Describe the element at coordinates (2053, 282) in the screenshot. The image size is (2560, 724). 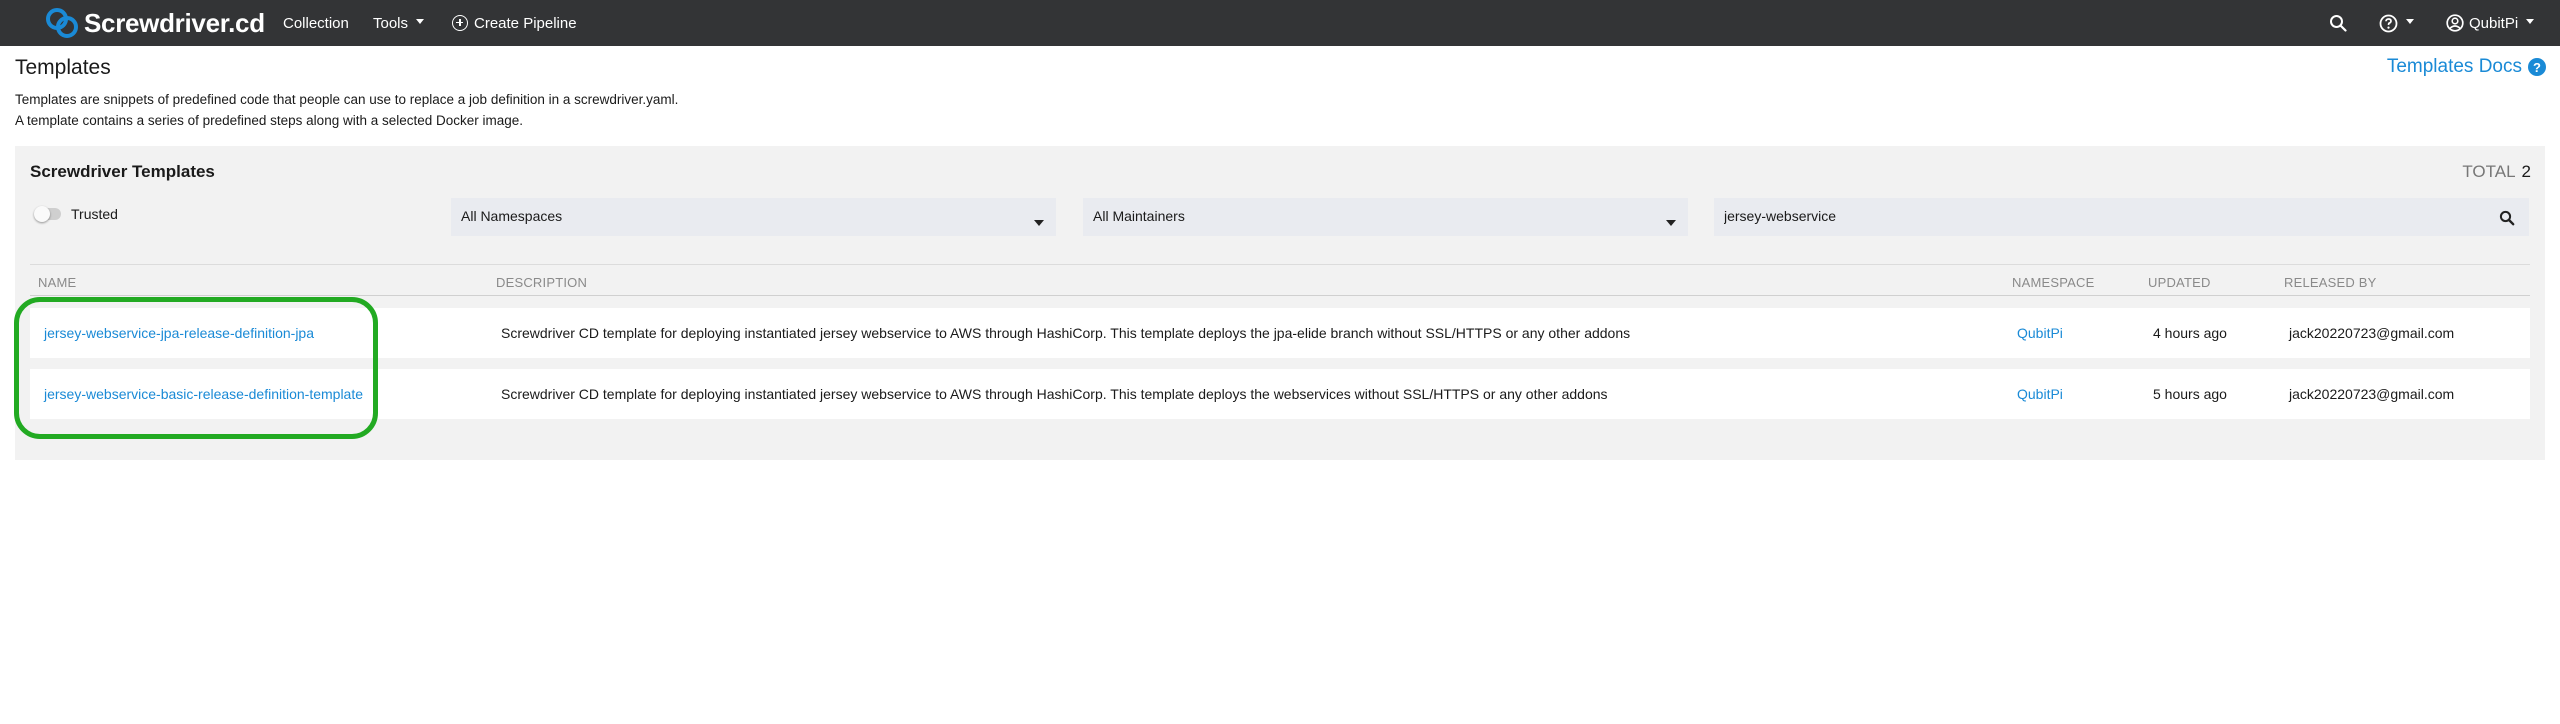
I see `column-header-namespace: NAMESPACE` at that location.